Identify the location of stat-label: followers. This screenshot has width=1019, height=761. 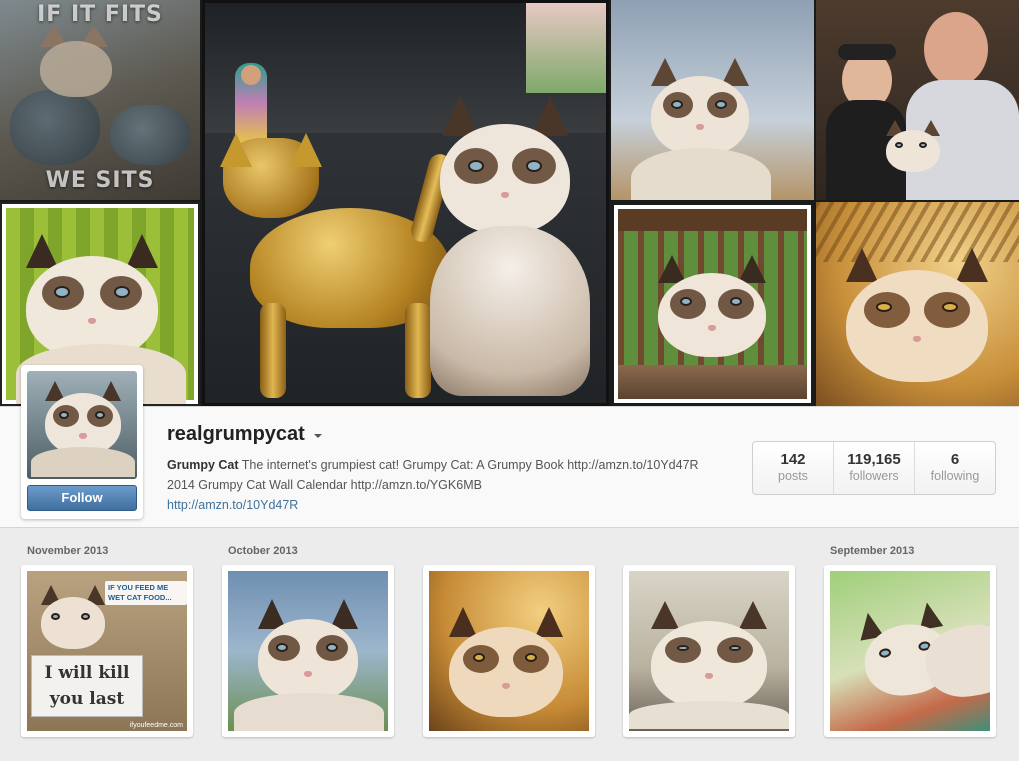
(874, 476).